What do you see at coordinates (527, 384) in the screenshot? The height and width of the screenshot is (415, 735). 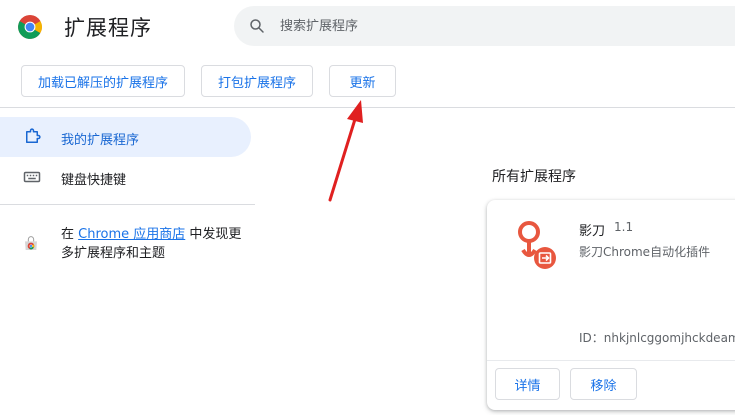 I see `details-button: 详情` at bounding box center [527, 384].